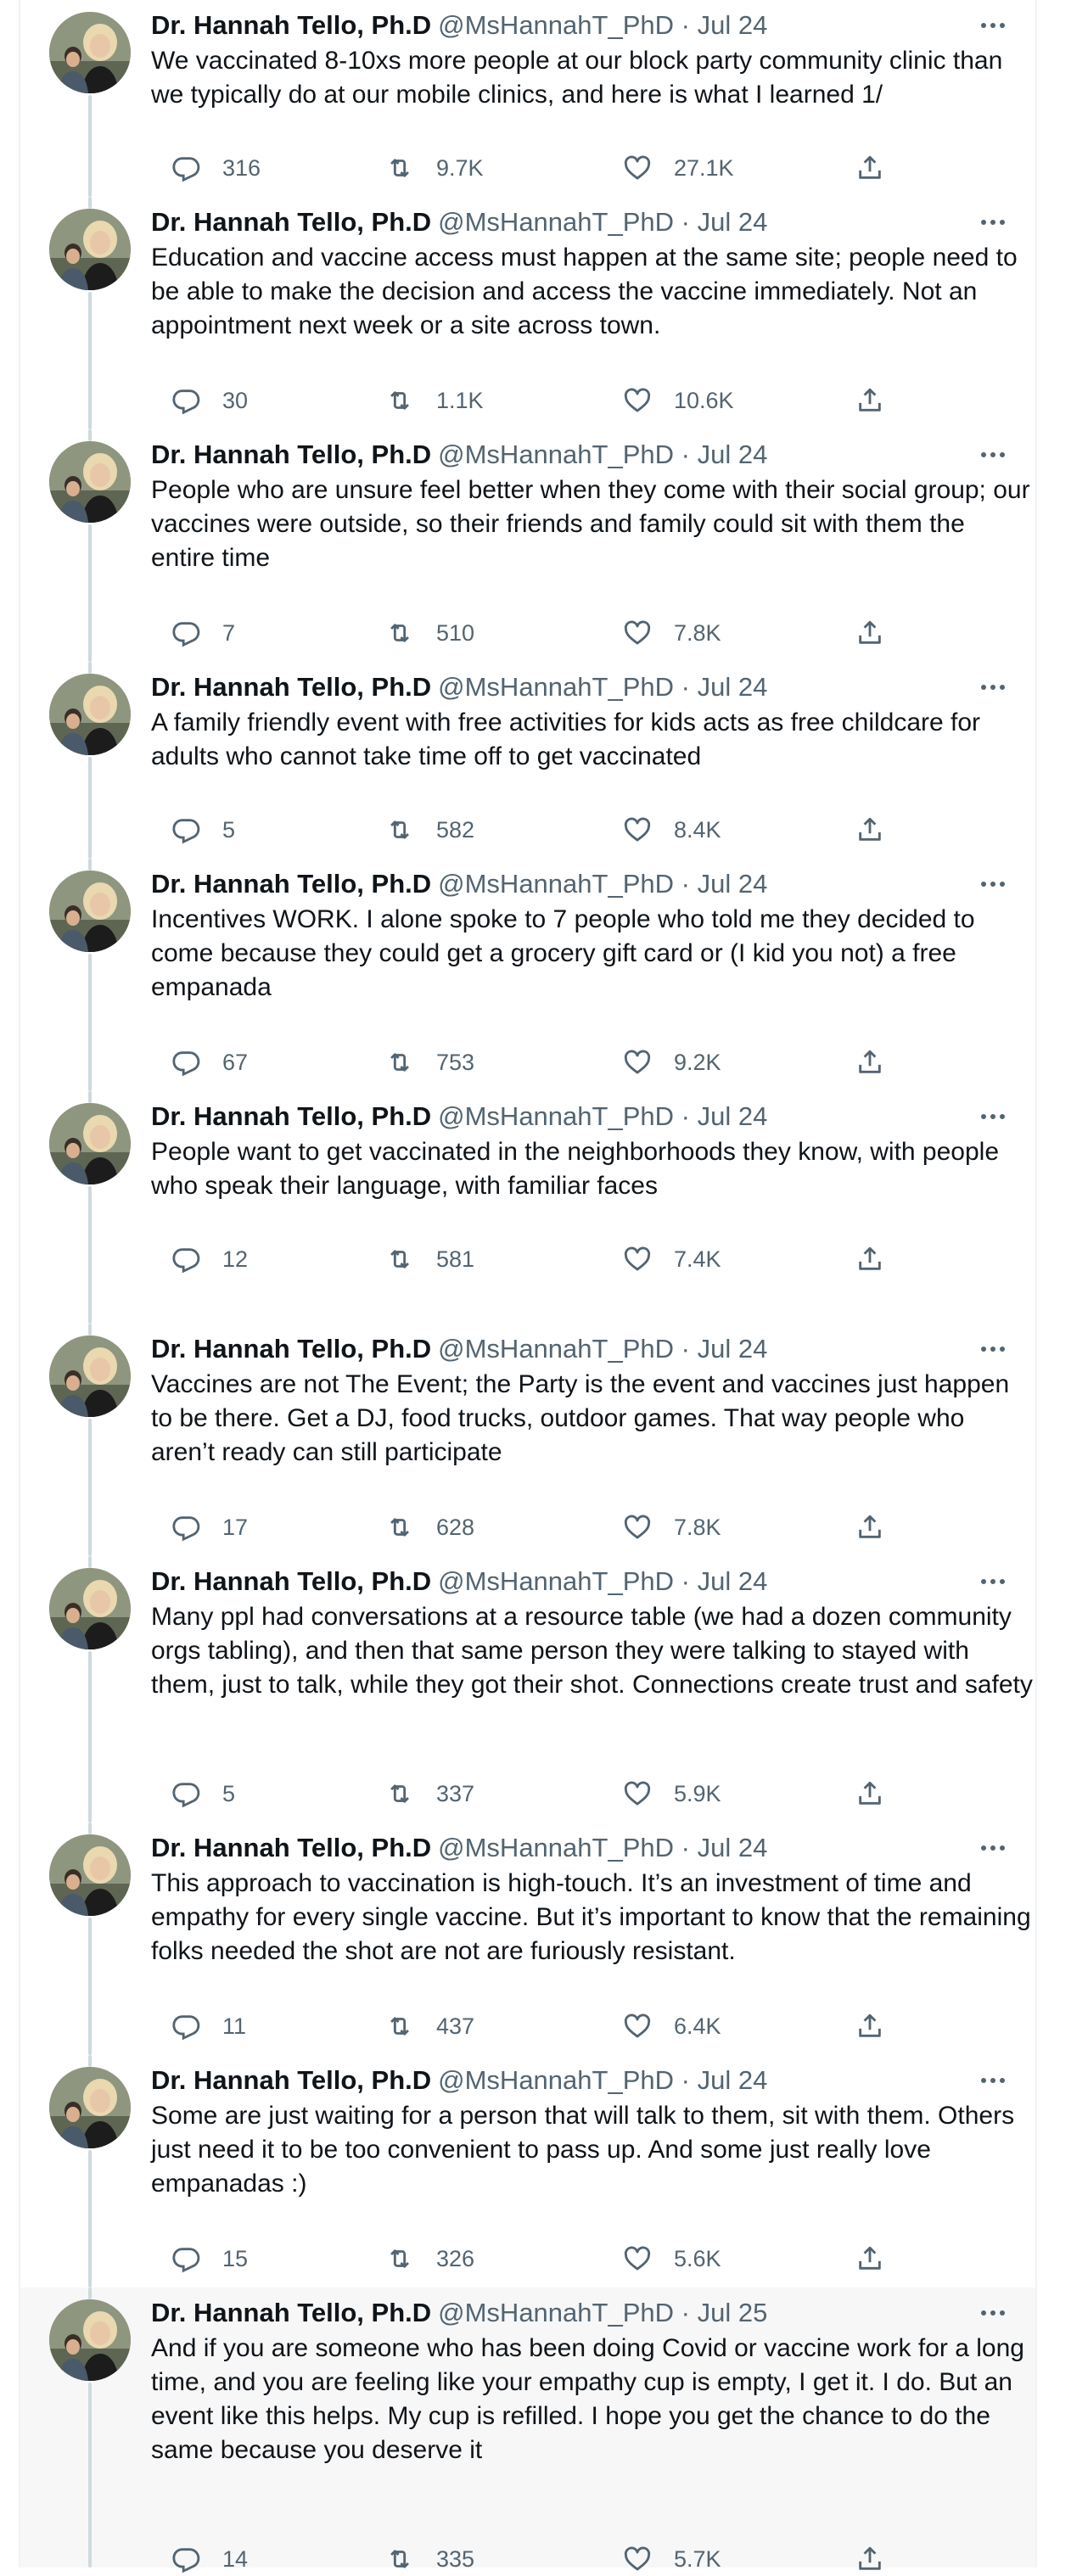 The image size is (1088, 2576). I want to click on retweet-button: 326, so click(429, 2259).